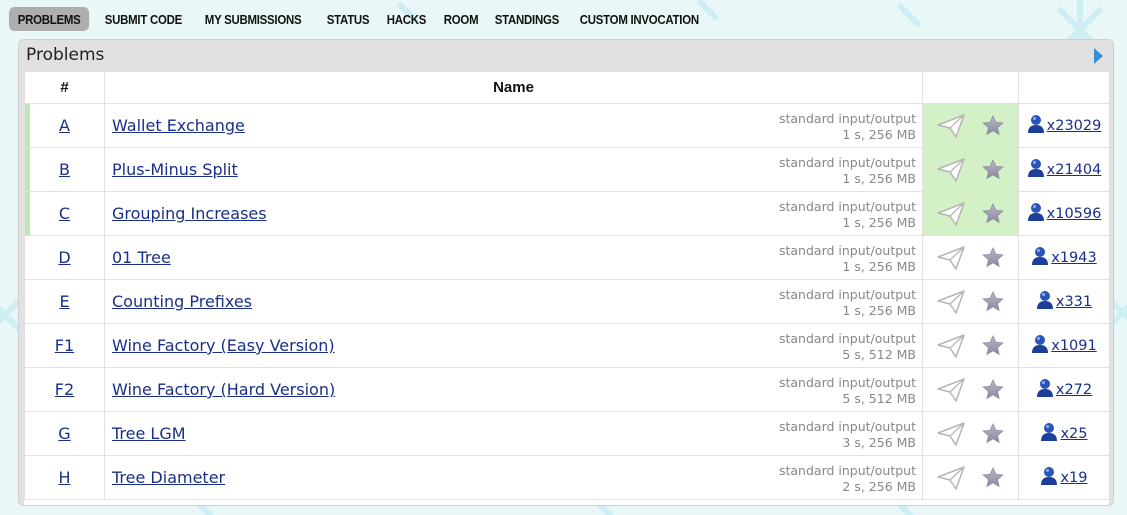  What do you see at coordinates (223, 345) in the screenshot?
I see `problem-name-link: Wine Factory (Easy Version)` at bounding box center [223, 345].